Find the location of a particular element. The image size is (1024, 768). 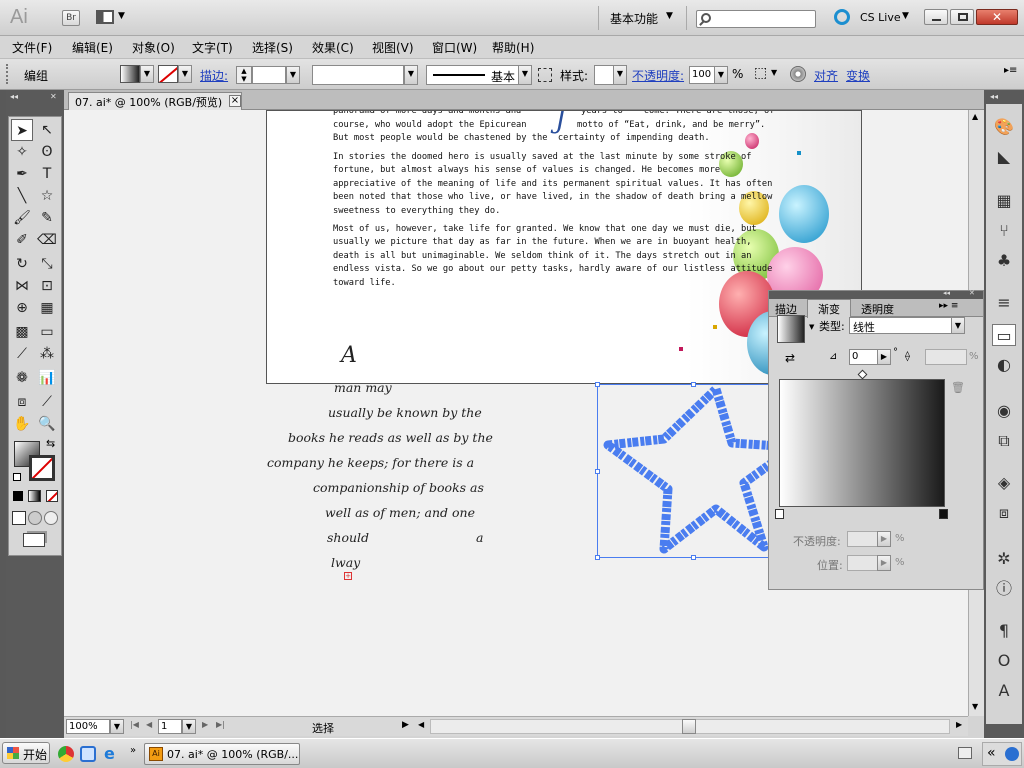

opacity-dropdown: ▼ is located at coordinates (721, 75).